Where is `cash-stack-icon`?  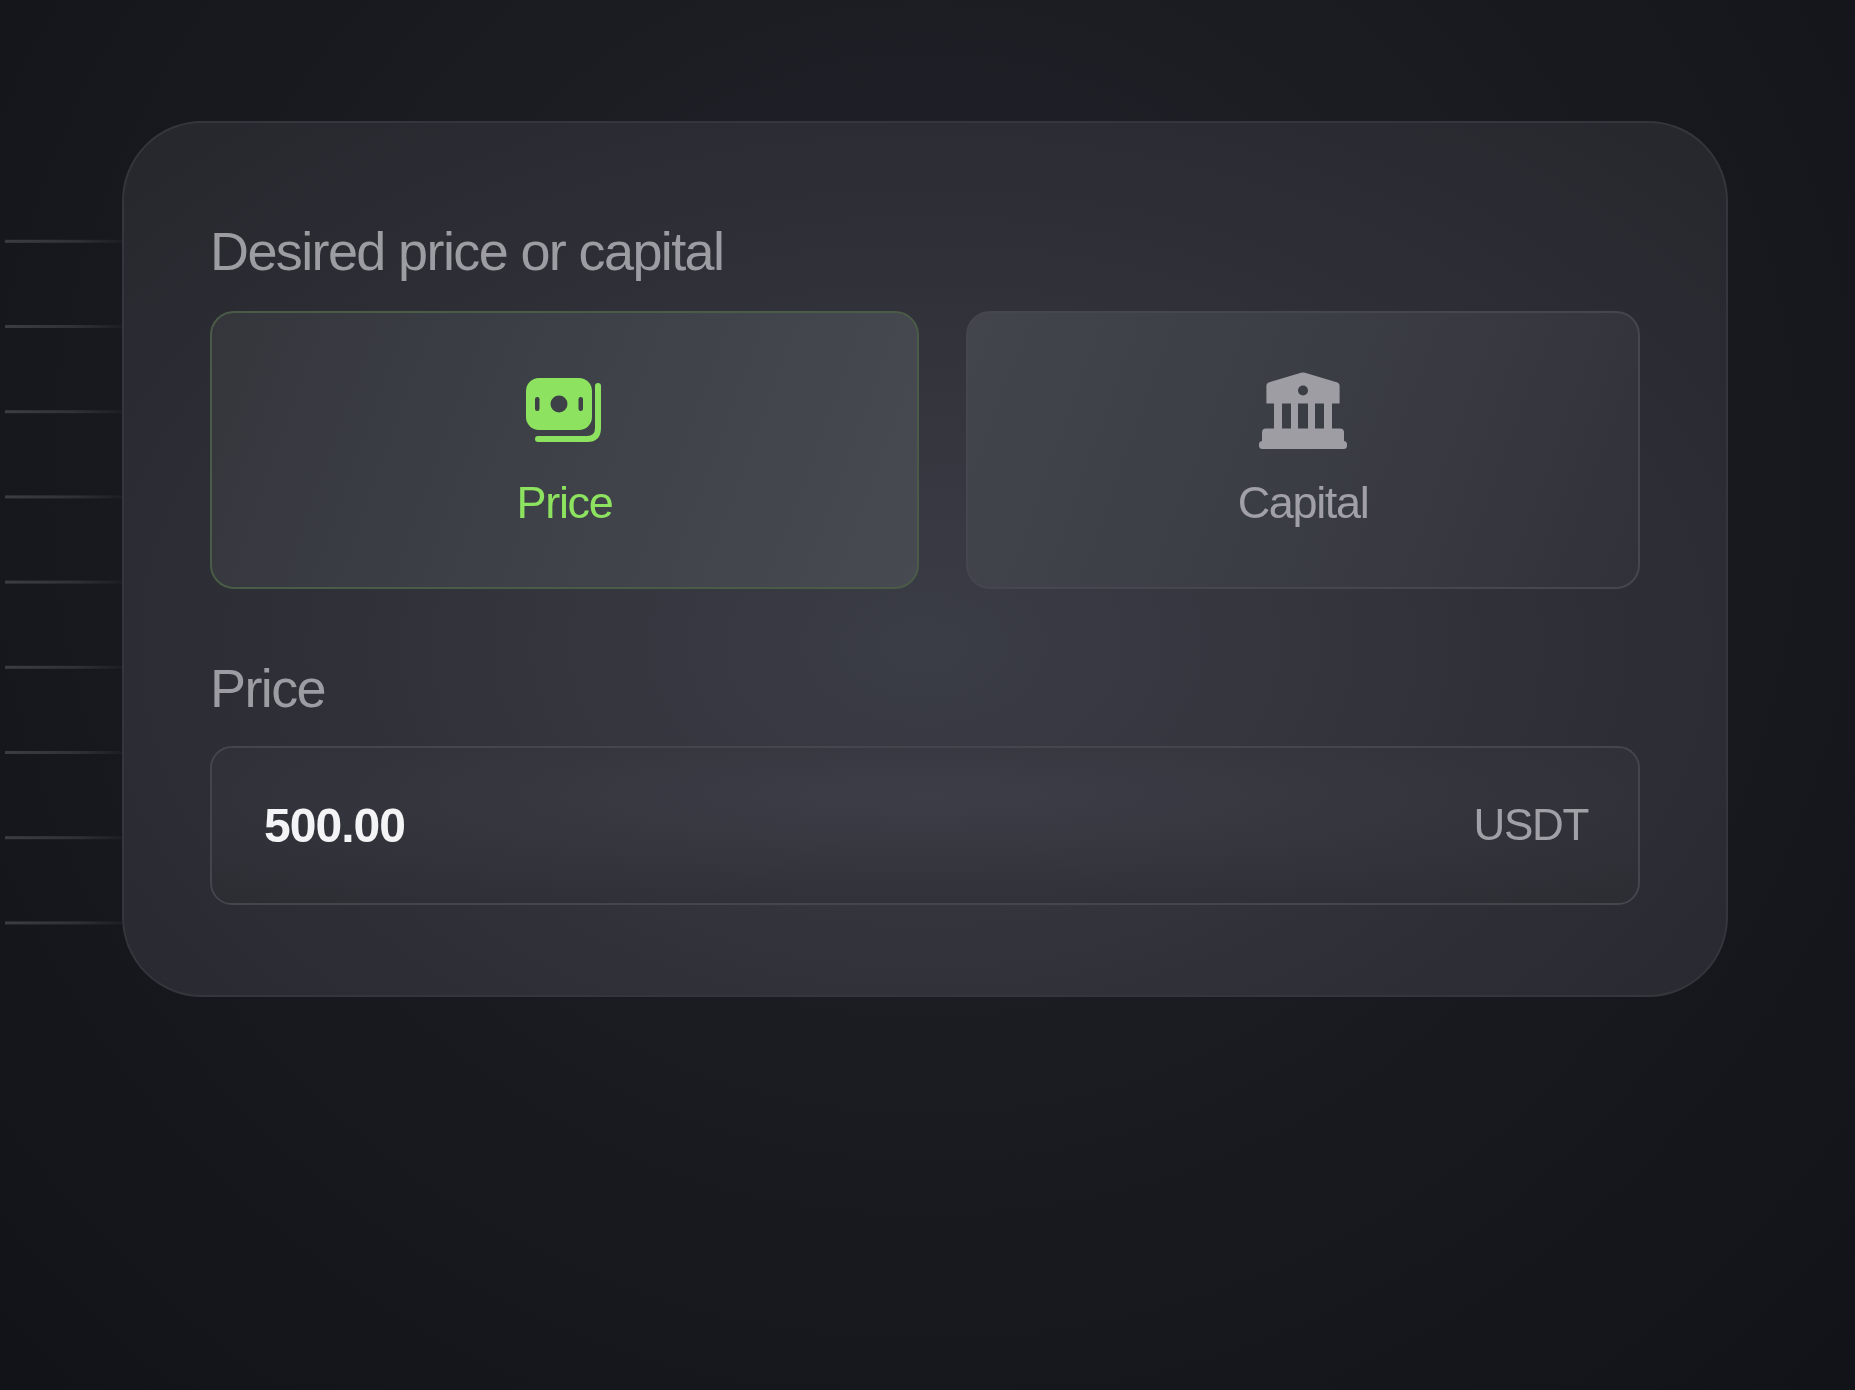 cash-stack-icon is located at coordinates (564, 410).